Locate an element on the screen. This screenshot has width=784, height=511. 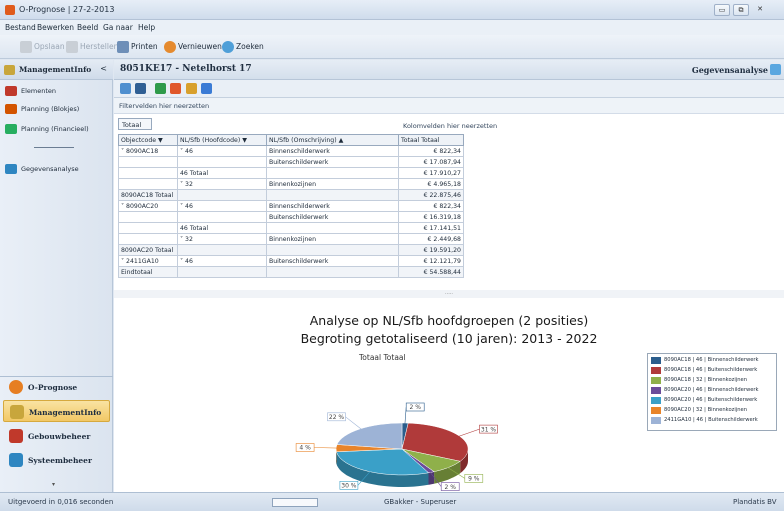
status-user: GBakker - Superuser is located at coordinates (420, 502).